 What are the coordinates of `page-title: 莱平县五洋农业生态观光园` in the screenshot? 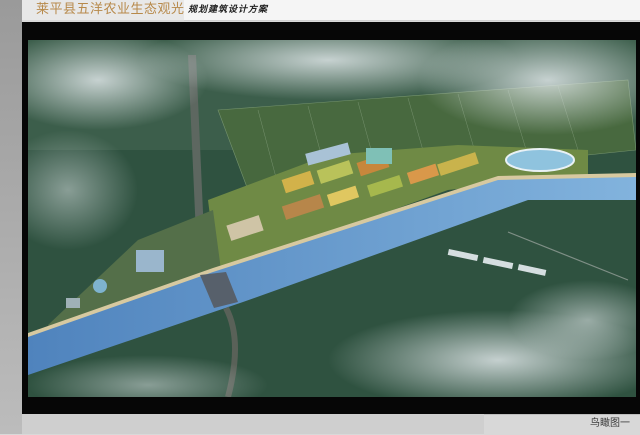 It's located at (117, 9).